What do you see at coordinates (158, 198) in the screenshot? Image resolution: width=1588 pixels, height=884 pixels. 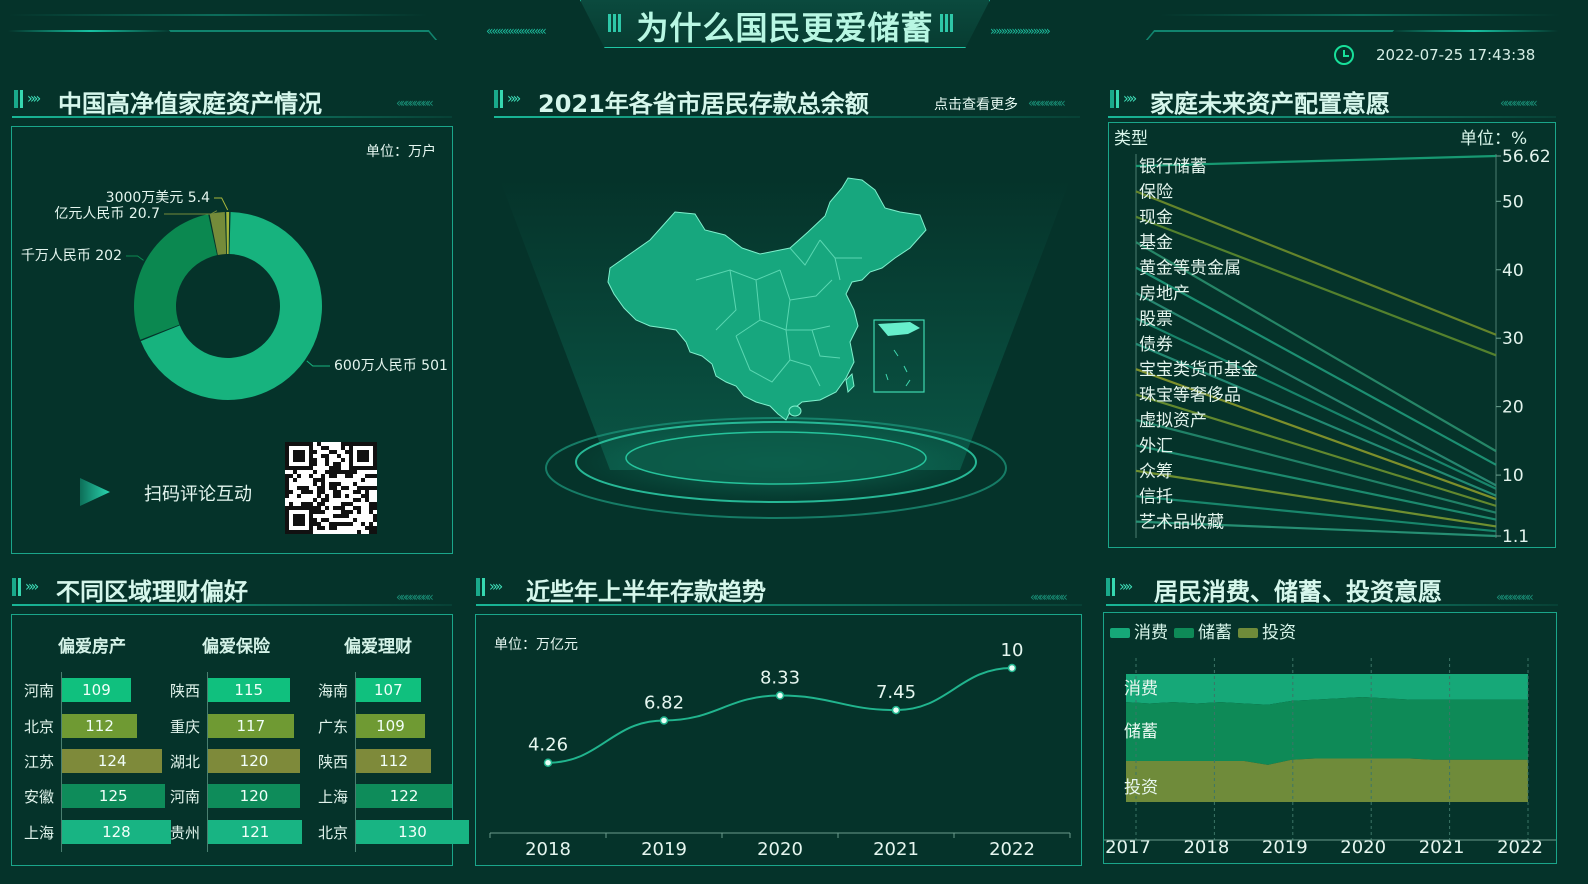 I see `donut-label: 3000万美元 5.4` at bounding box center [158, 198].